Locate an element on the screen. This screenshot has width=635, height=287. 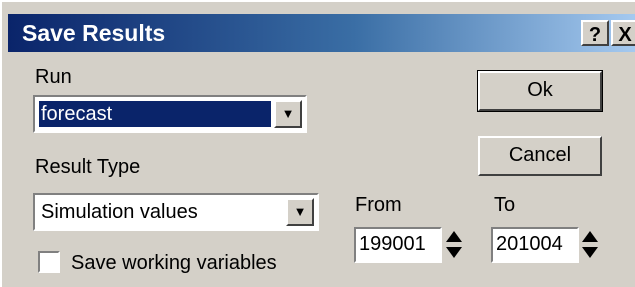
save-working-variables-checkbox is located at coordinates (49, 262).